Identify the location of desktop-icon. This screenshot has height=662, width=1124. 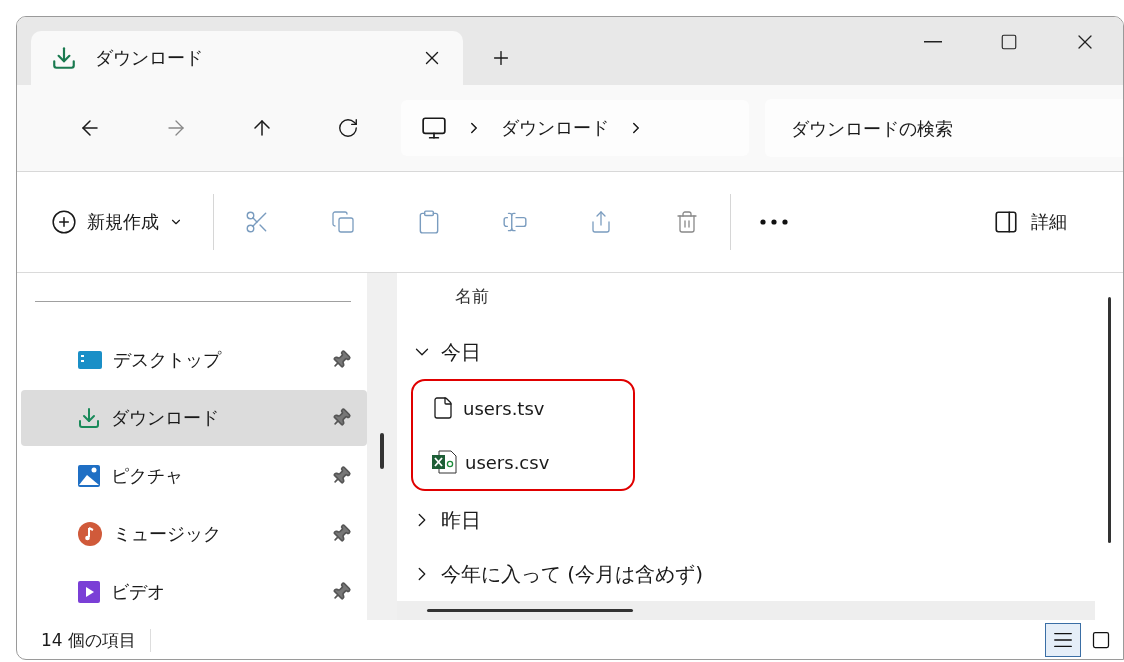
(90, 360).